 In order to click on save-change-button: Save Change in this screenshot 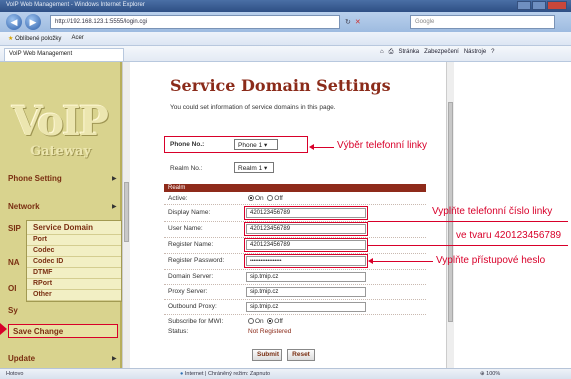, I will do `click(63, 331)`.